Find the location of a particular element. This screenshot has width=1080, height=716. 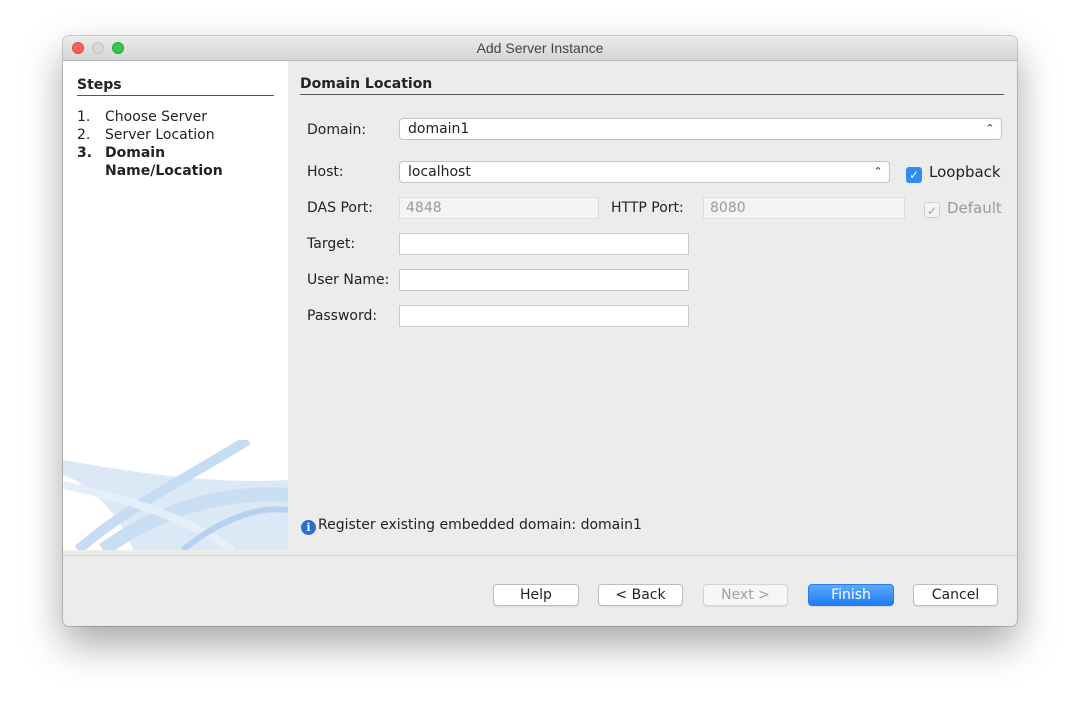

http-port-field: 8080 is located at coordinates (804, 208).